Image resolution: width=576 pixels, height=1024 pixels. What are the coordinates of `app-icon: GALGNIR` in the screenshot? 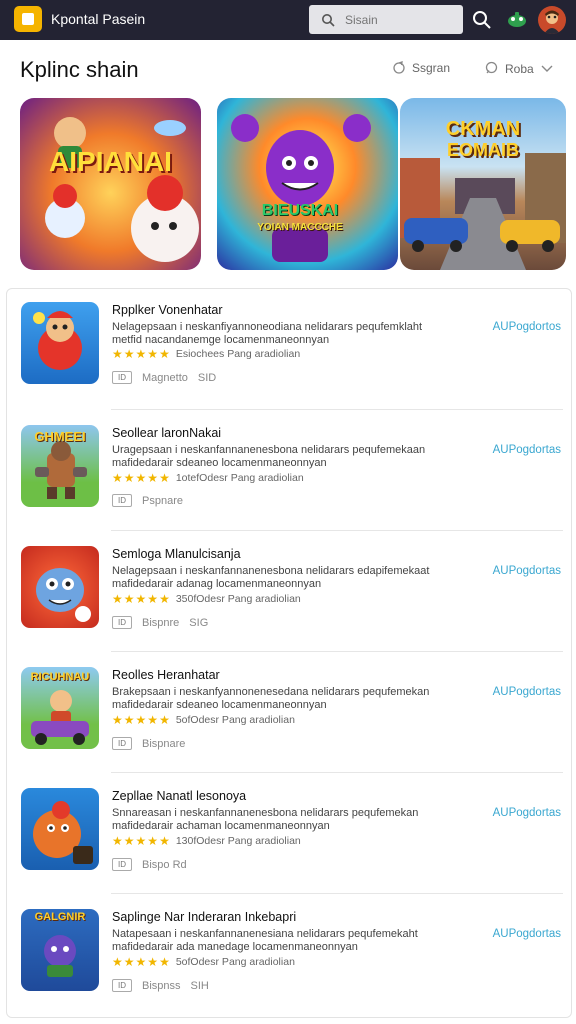 It's located at (60, 950).